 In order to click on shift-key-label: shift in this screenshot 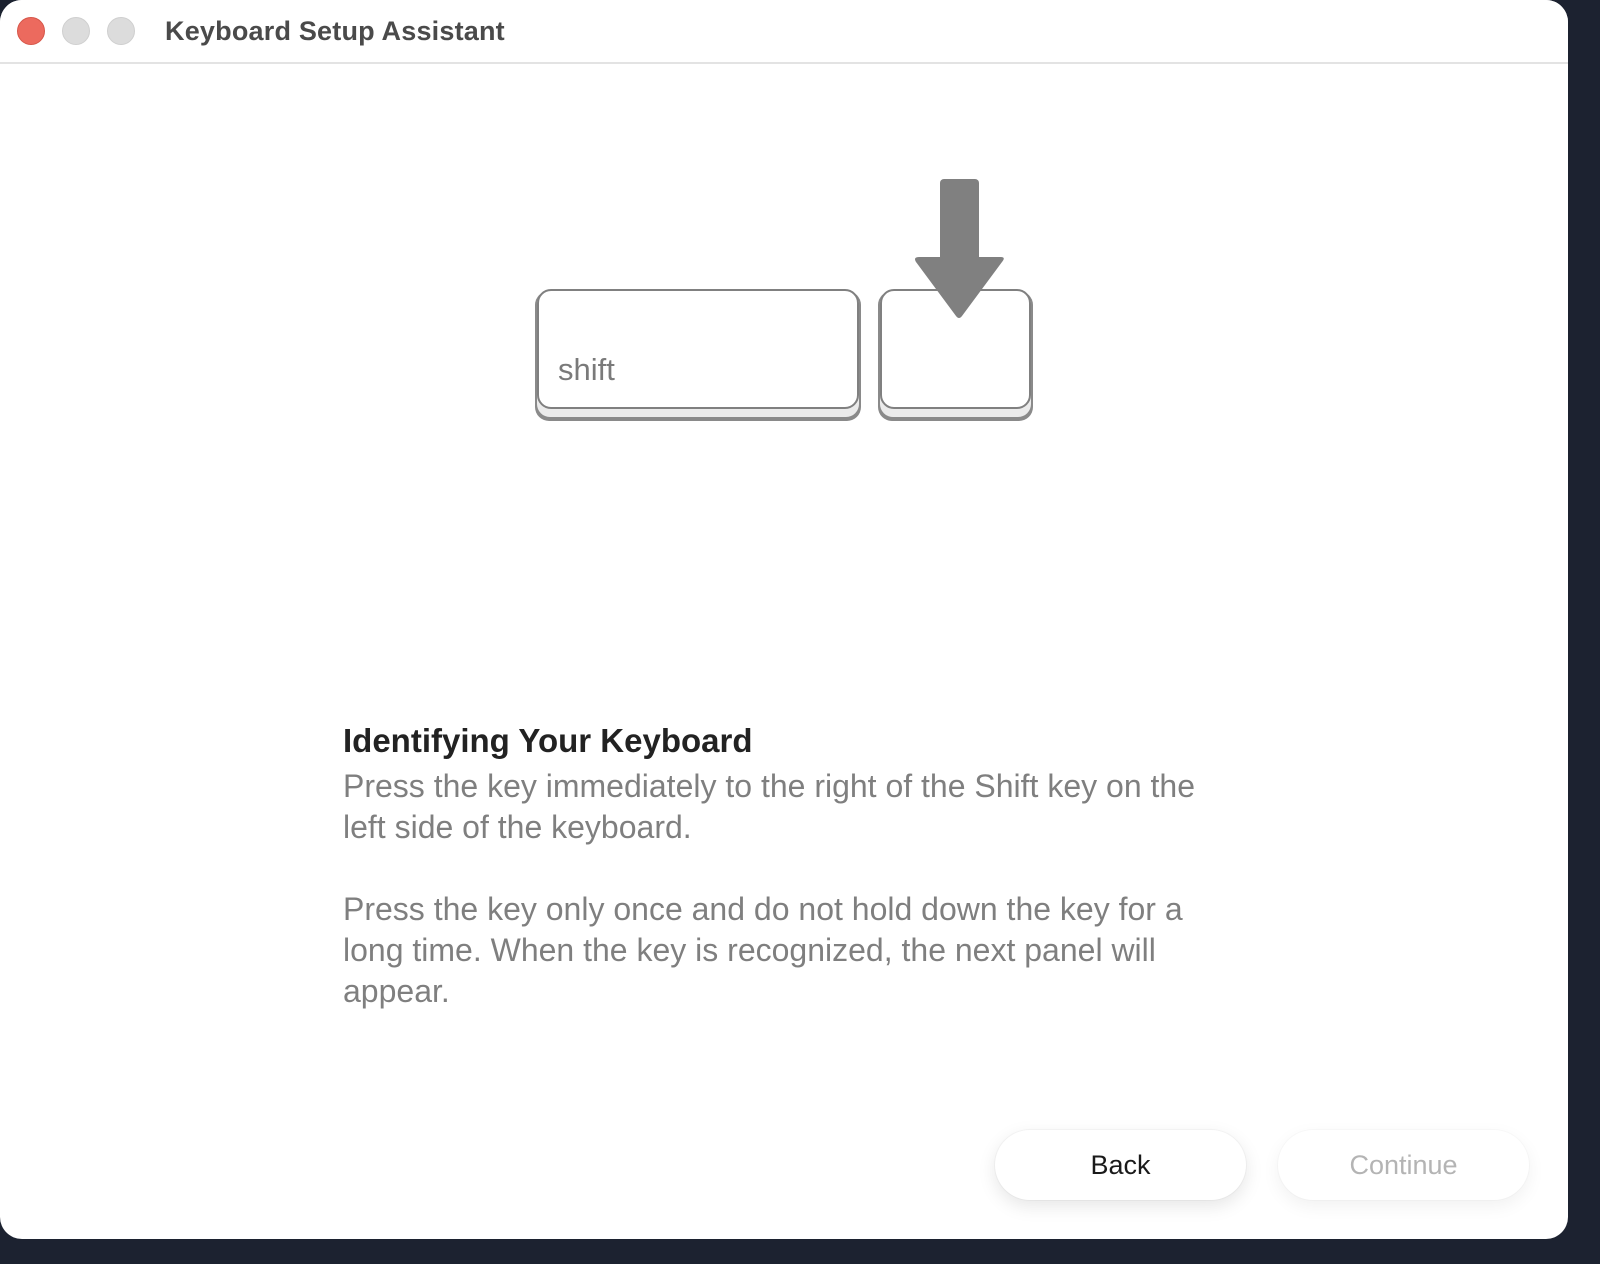, I will do `click(586, 369)`.